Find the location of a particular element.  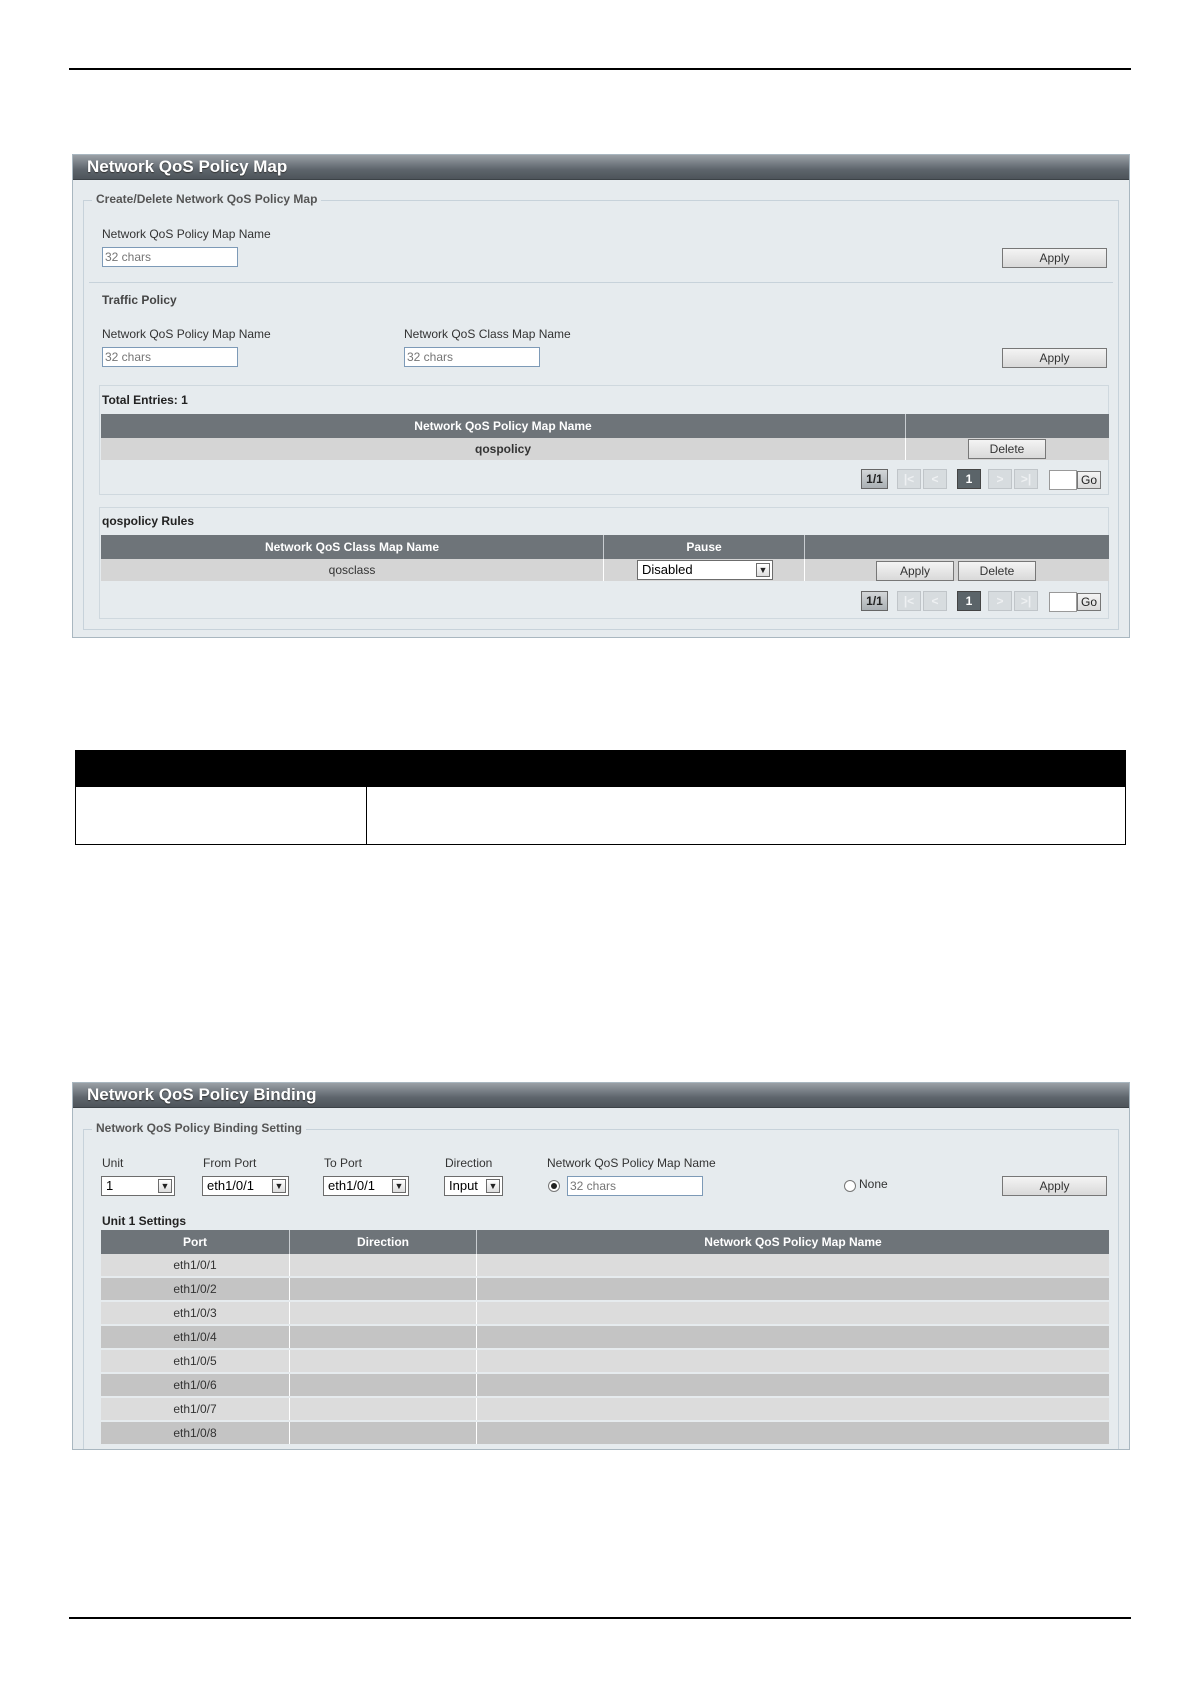

traffic-policy-label: Traffic Policy is located at coordinates (139, 300).